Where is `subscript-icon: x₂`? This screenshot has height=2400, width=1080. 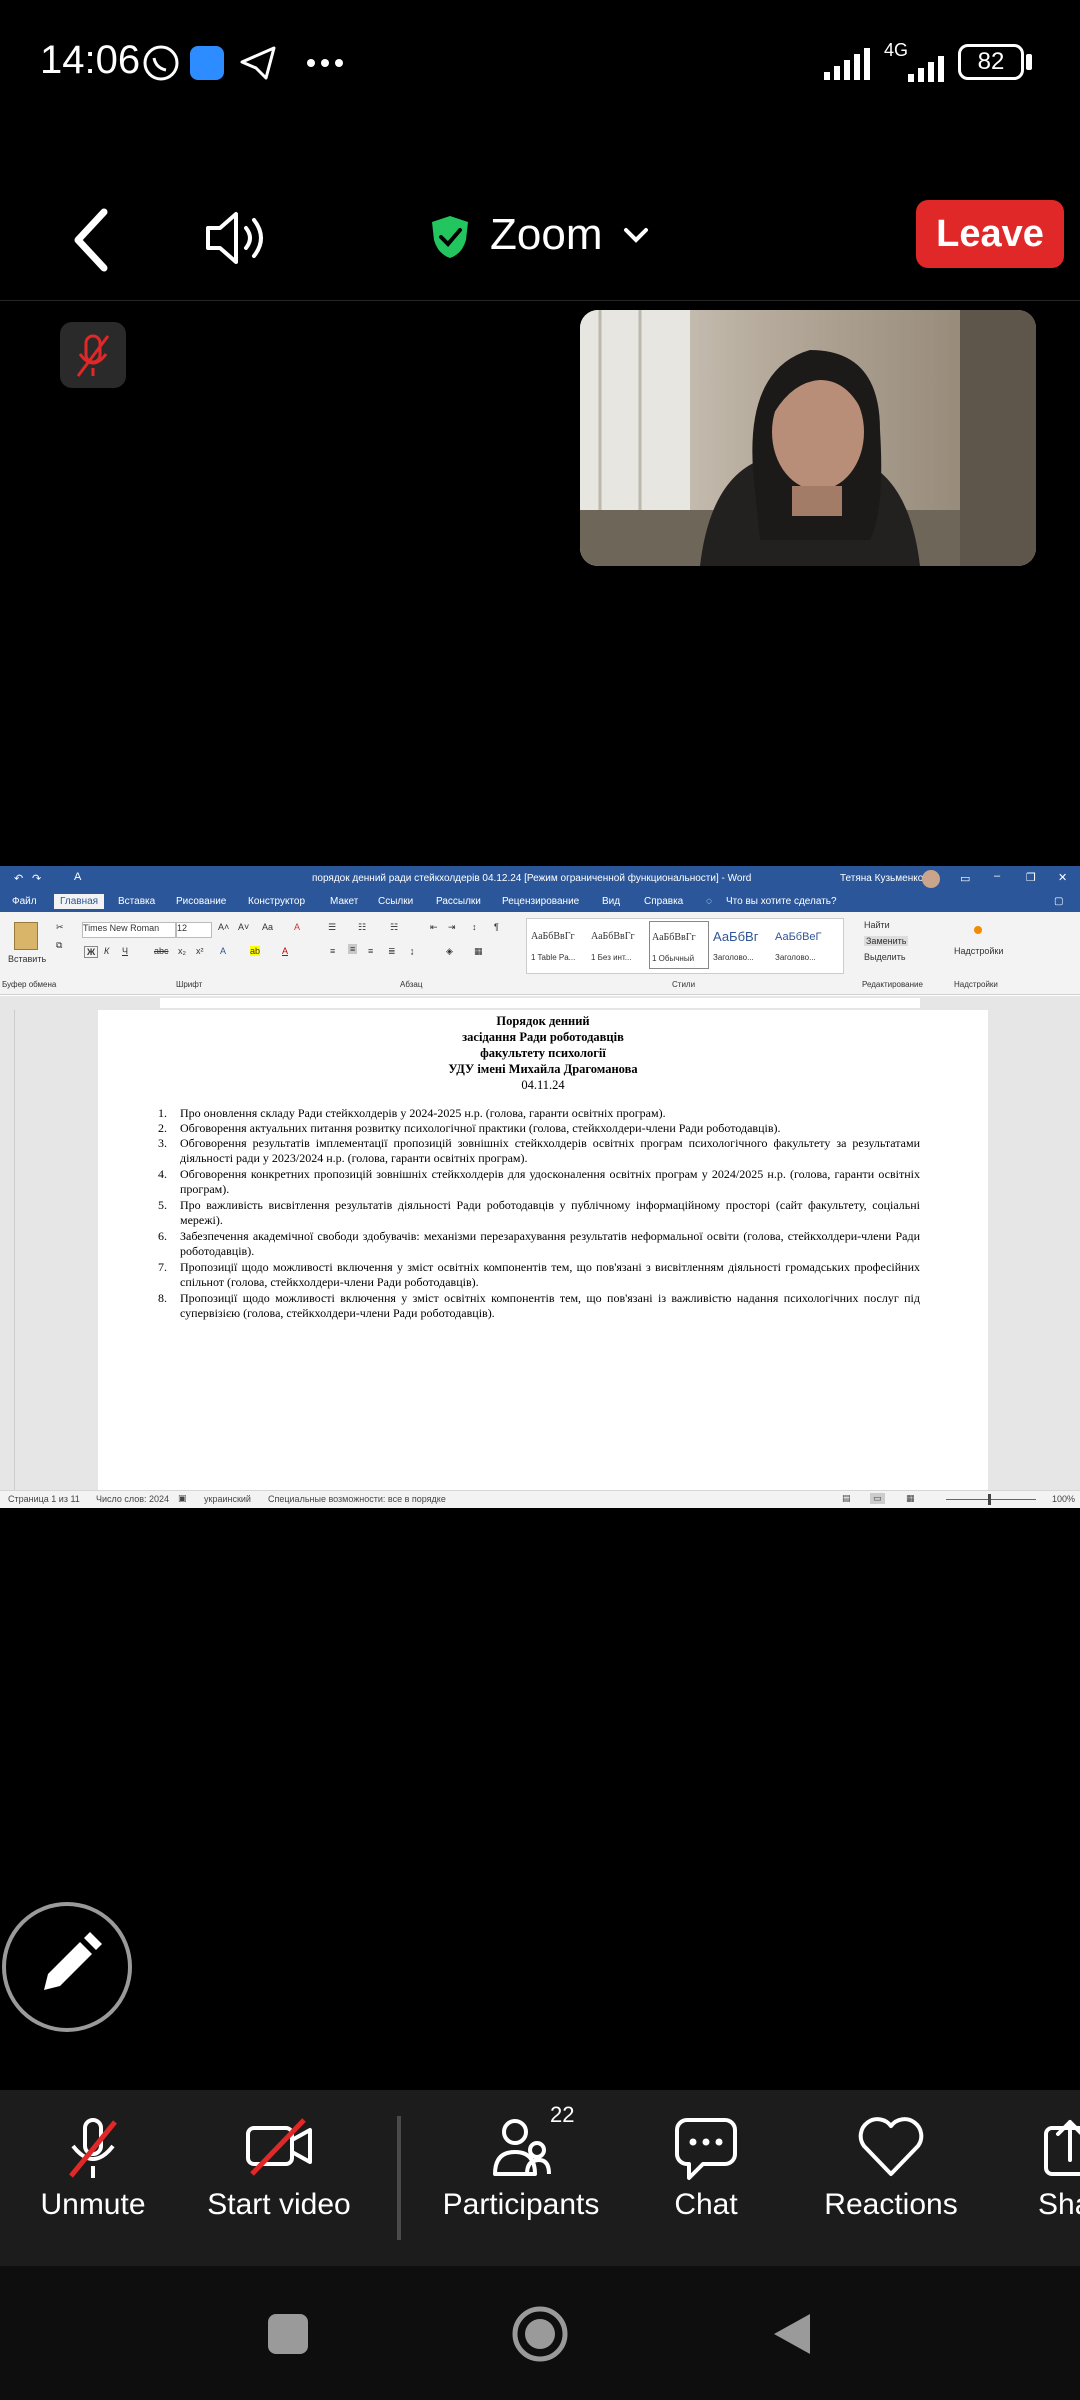 subscript-icon: x₂ is located at coordinates (182, 951).